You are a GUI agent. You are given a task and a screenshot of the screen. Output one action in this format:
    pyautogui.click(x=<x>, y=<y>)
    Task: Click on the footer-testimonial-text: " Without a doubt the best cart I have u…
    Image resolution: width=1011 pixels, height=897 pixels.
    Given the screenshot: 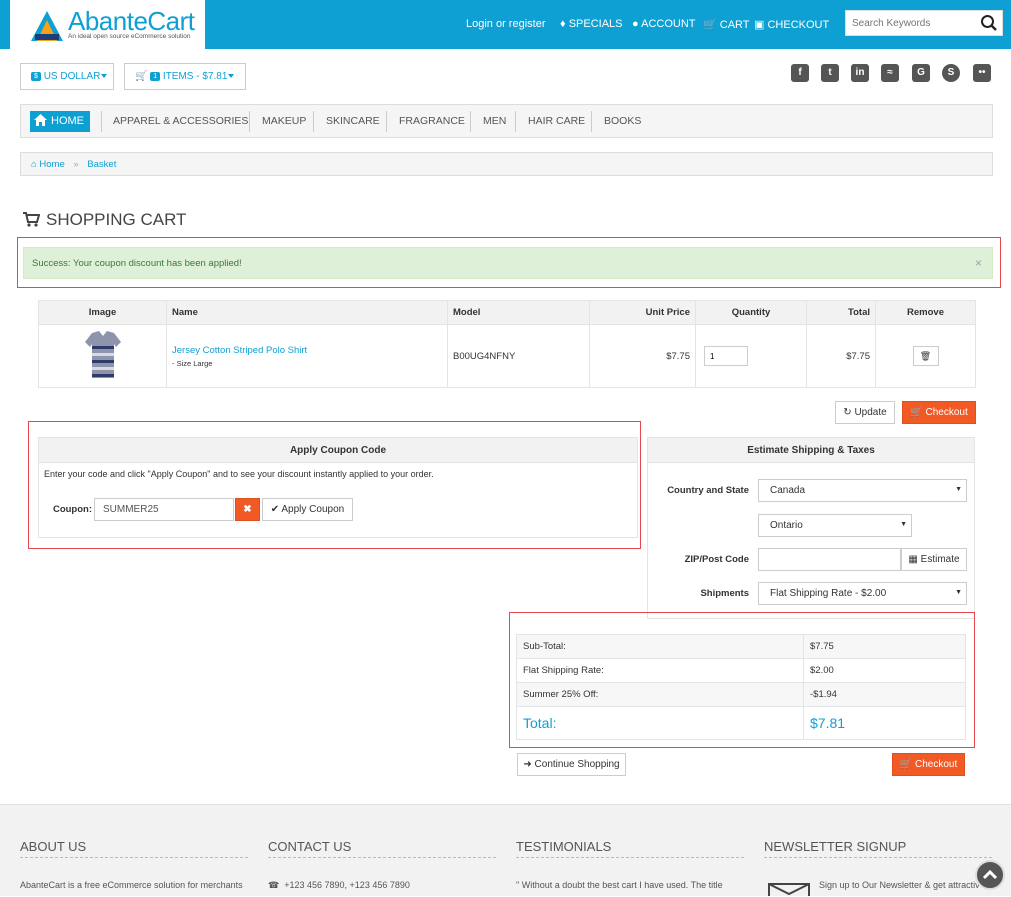 What is the action you would take?
    pyautogui.click(x=619, y=885)
    